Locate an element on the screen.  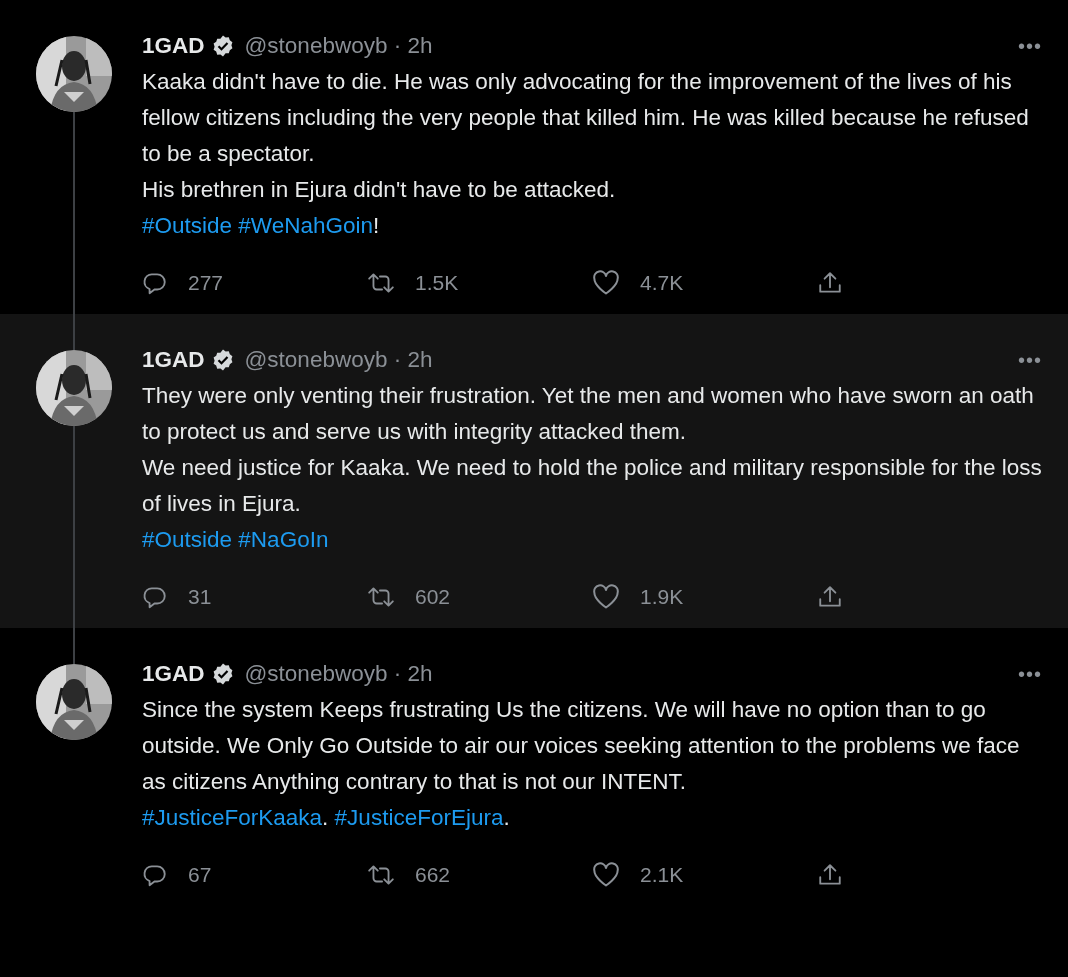
hashtag-link: #JusticeForEjura is located at coordinates (419, 817).